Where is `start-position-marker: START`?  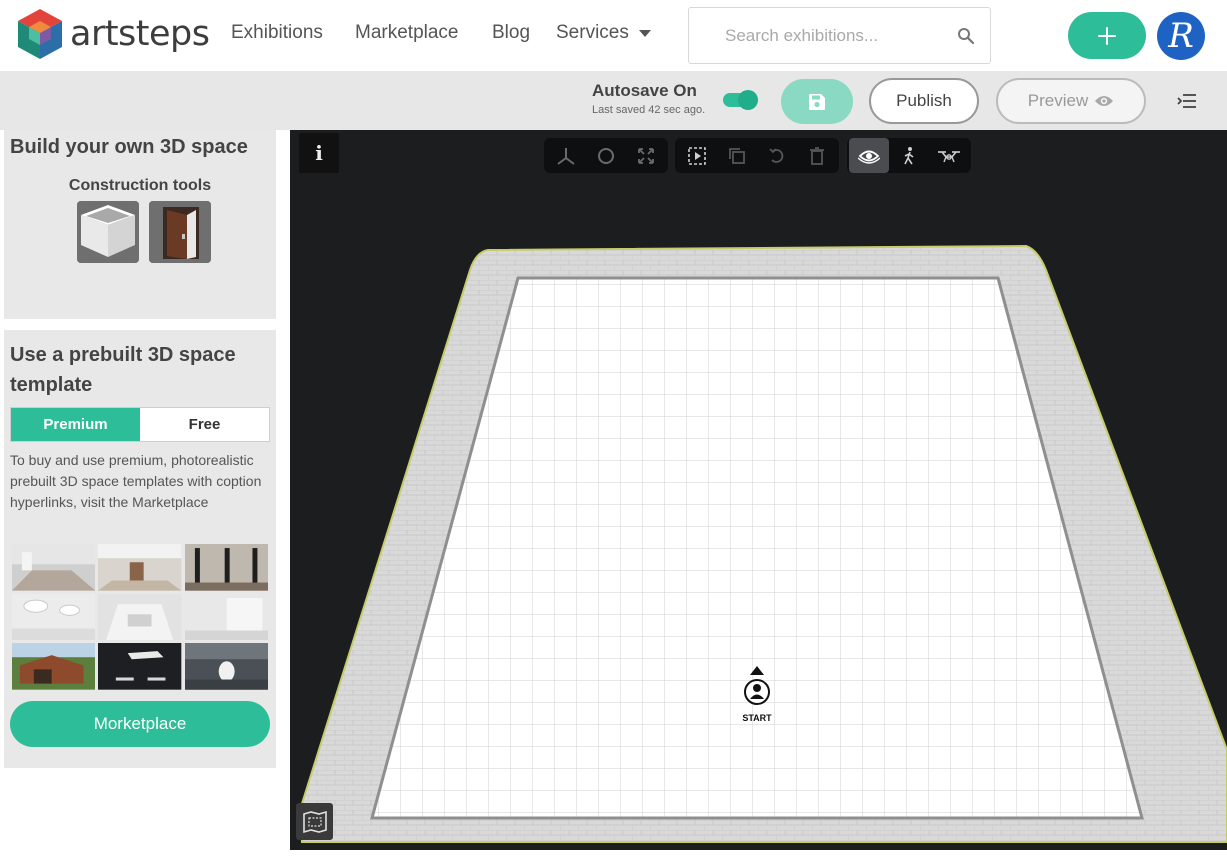 start-position-marker: START is located at coordinates (757, 694).